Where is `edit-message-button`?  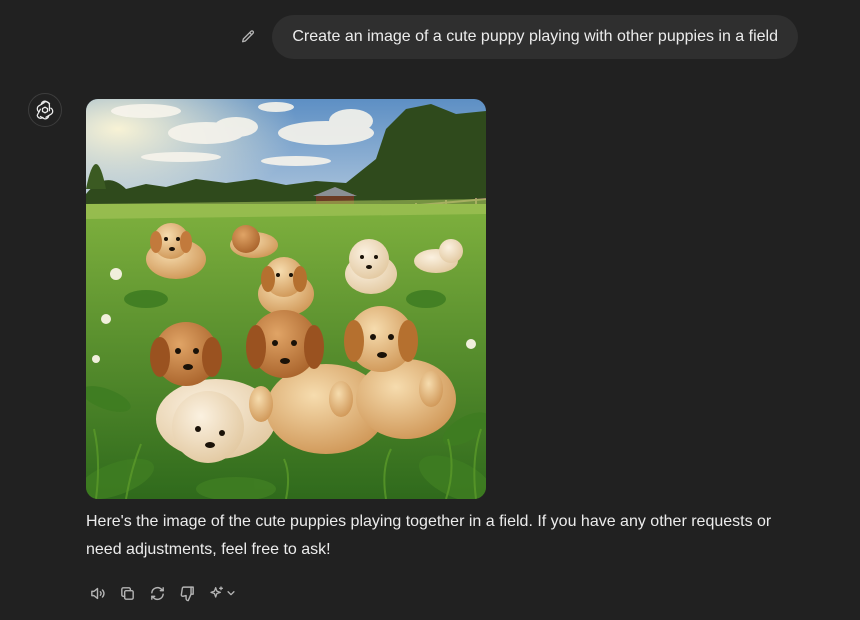
edit-message-button is located at coordinates (248, 37).